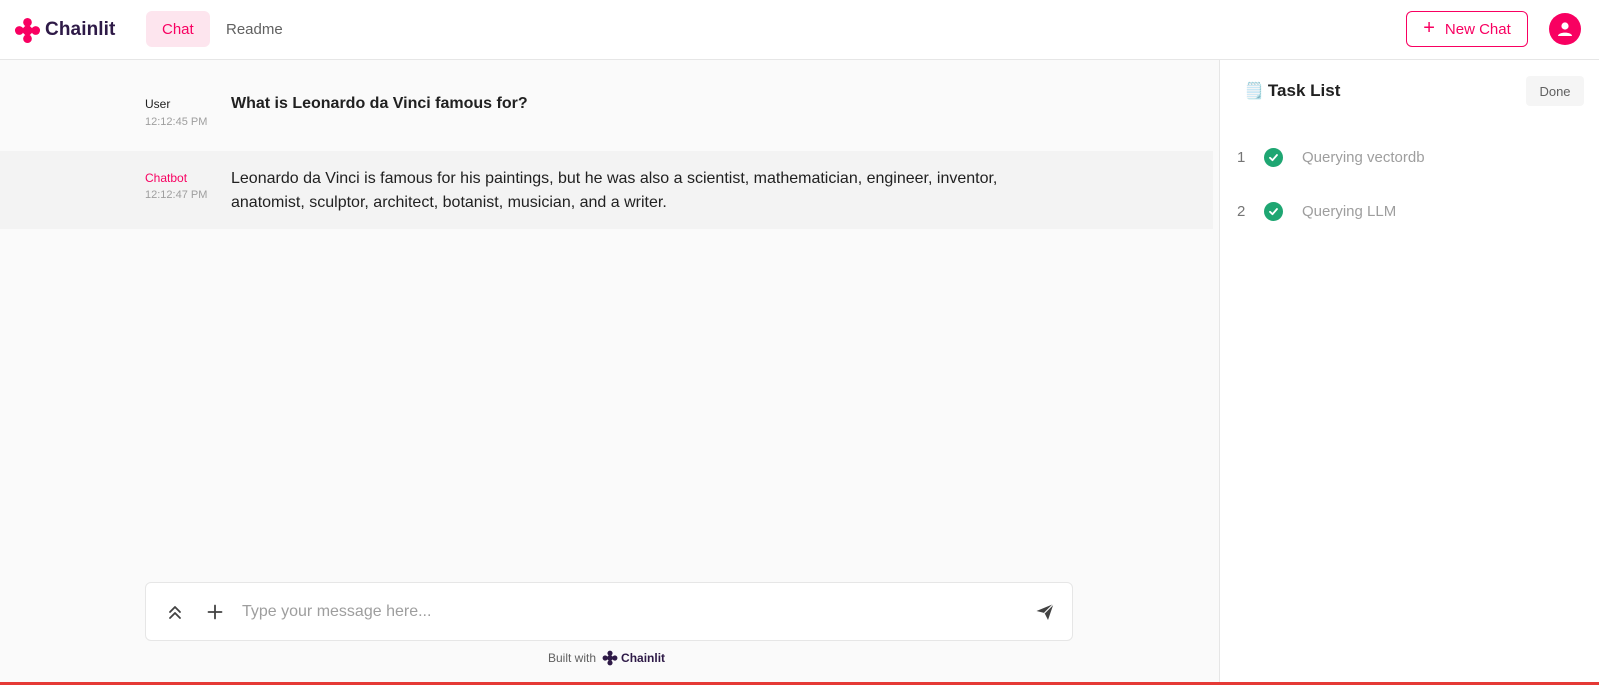  What do you see at coordinates (1429, 28) in the screenshot?
I see `plus-icon: +` at bounding box center [1429, 28].